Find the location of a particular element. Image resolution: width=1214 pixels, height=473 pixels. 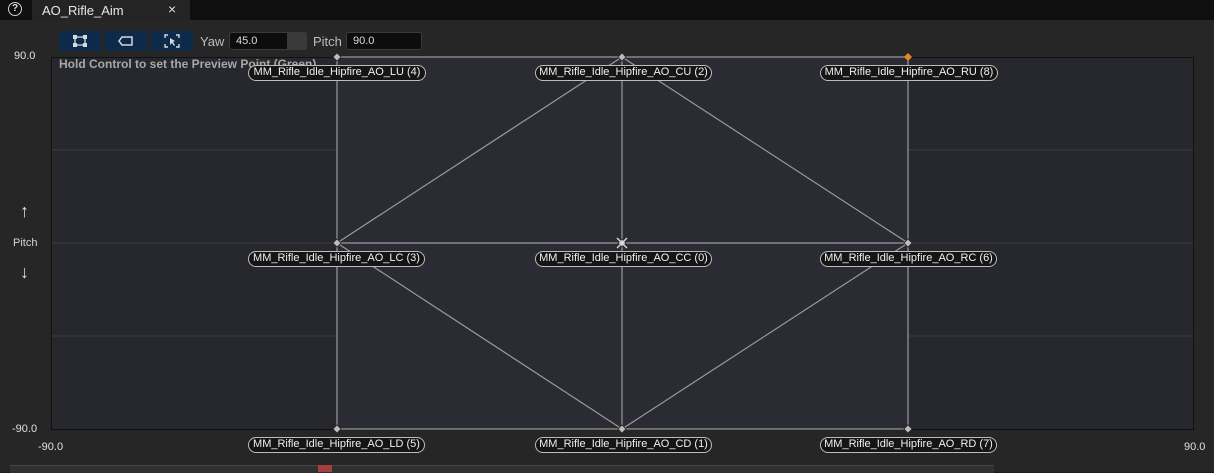

sample-label-ru: MM_Rifle_Idle_Hipfire_AO_RU (8) is located at coordinates (909, 73).